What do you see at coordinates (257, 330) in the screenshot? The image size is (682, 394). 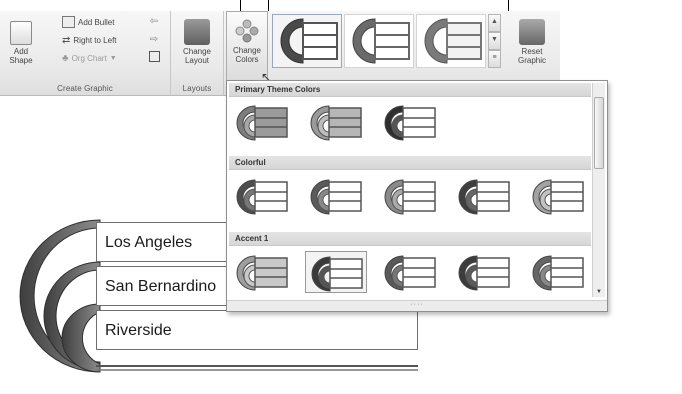 I see `smartart-item: Riverside` at bounding box center [257, 330].